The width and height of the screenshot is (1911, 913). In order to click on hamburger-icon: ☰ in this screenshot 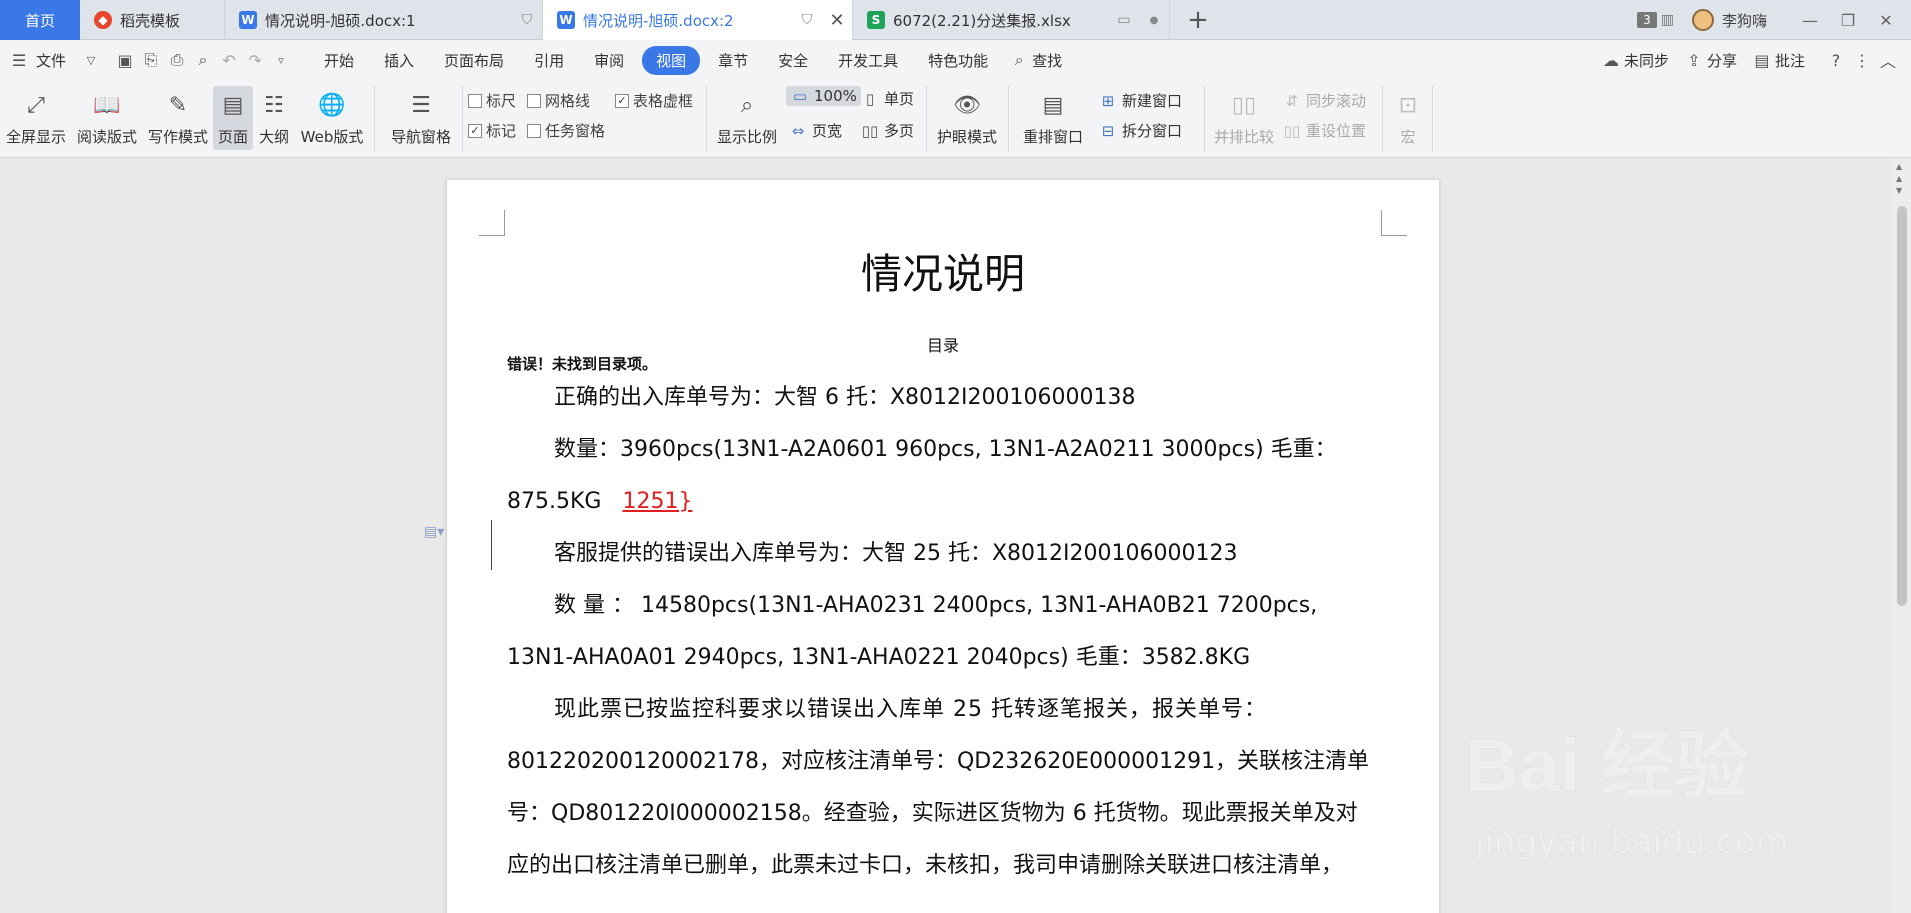, I will do `click(19, 60)`.